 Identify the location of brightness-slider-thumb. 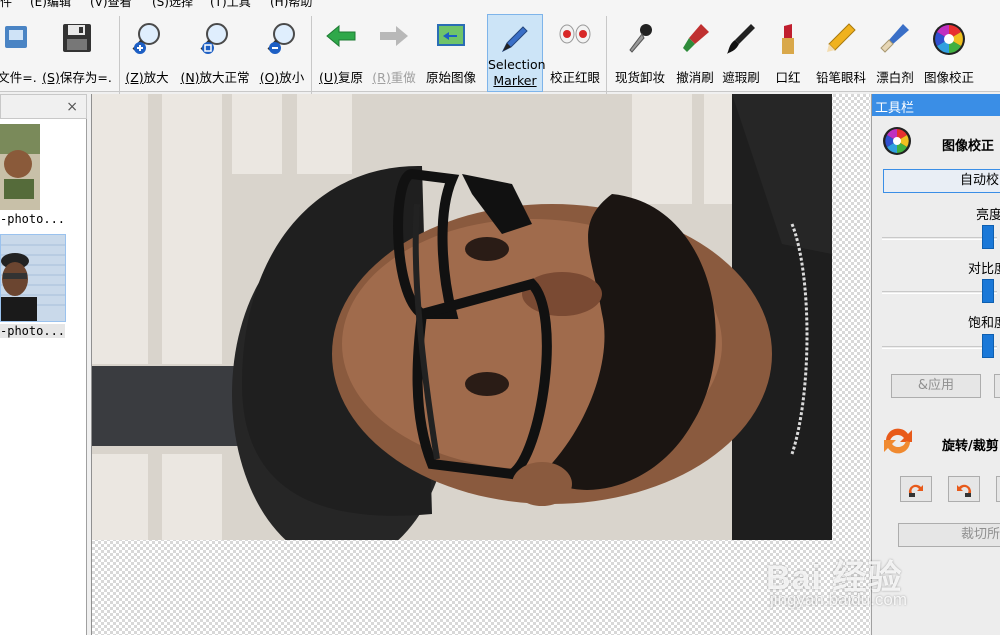
(988, 237).